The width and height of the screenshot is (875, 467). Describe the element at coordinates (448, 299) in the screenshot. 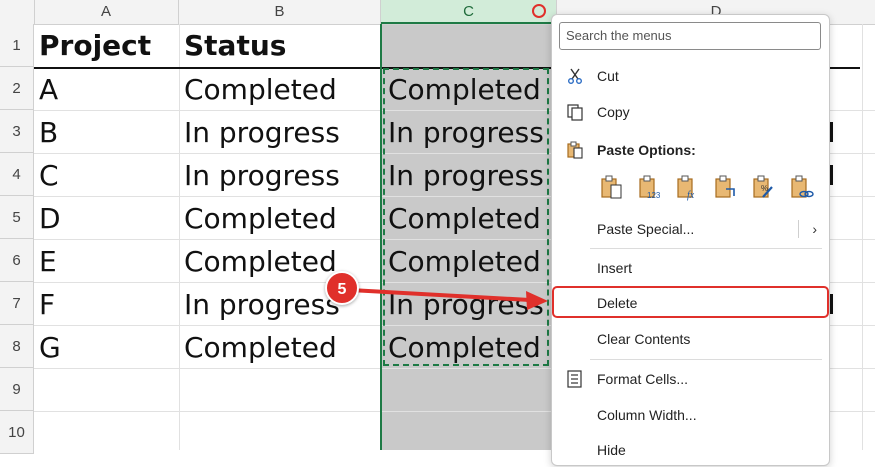

I see `annotation-arrow` at that location.